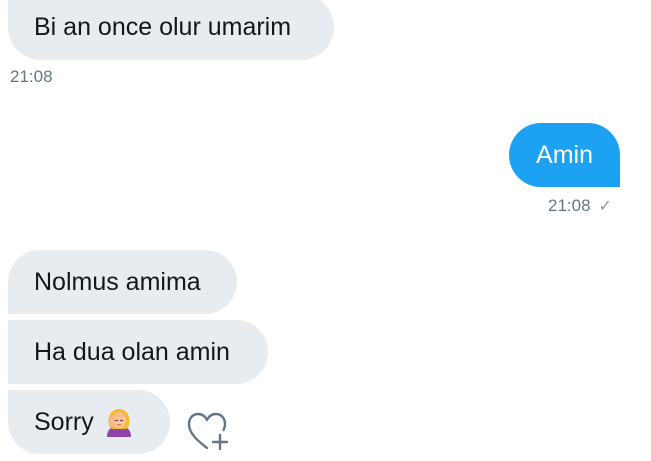  I want to click on incoming-message: Sorry, so click(89, 422).